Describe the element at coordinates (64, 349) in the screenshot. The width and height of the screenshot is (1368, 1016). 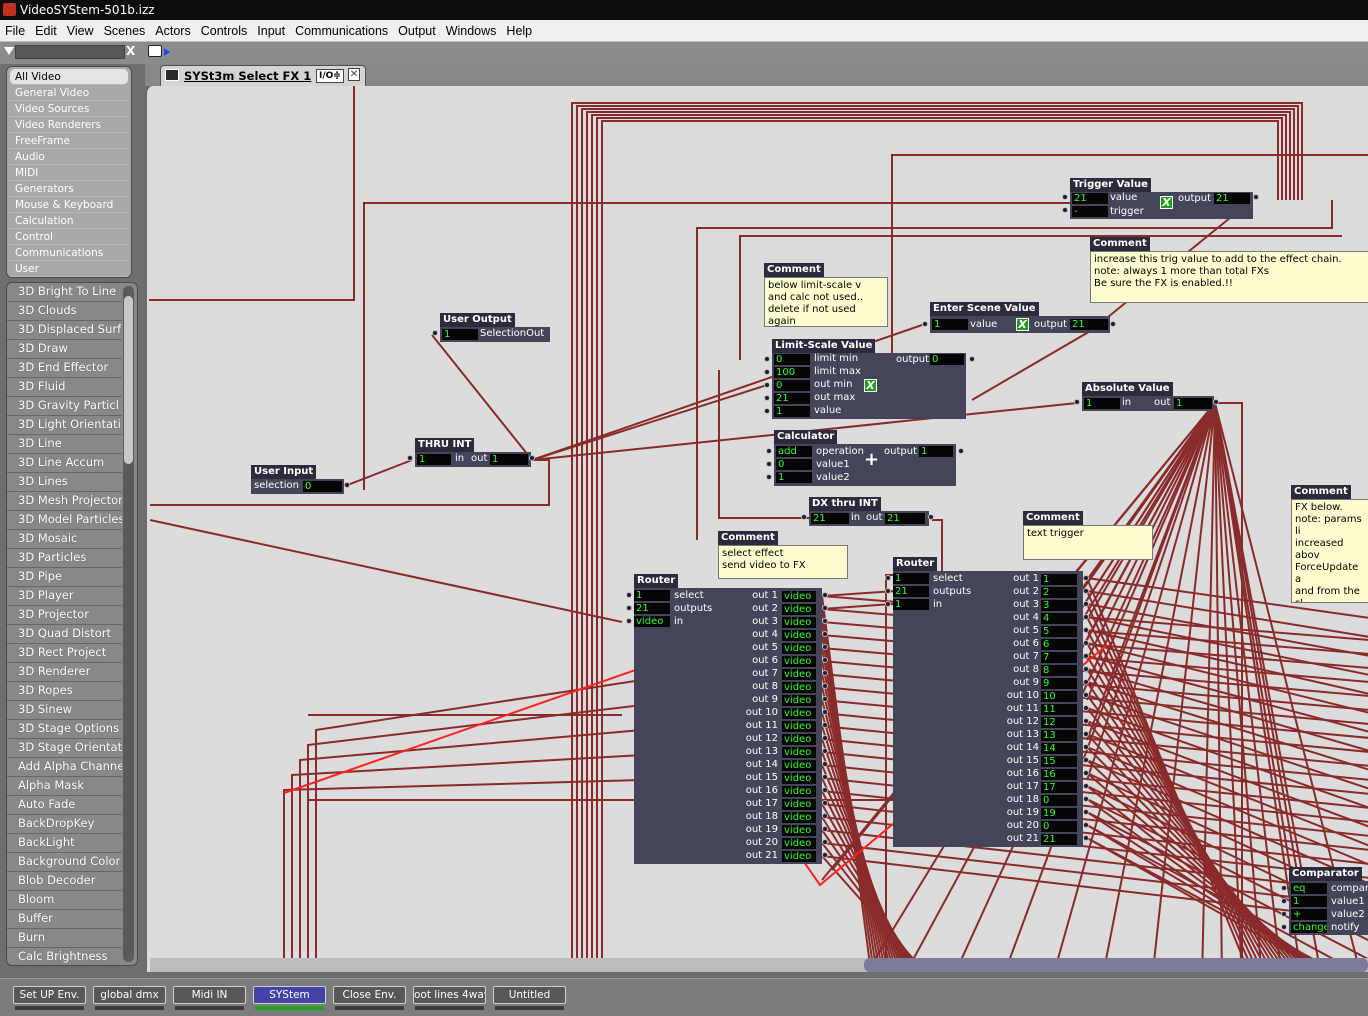
I see `actor-list-item: 3D Draw` at that location.